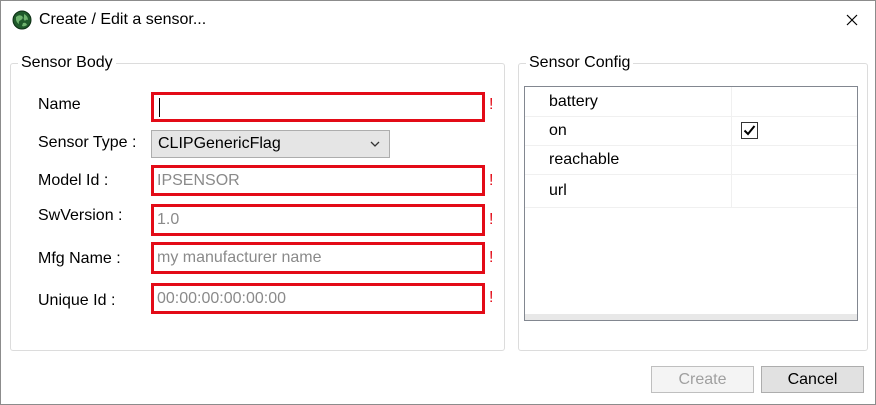  Describe the element at coordinates (239, 257) in the screenshot. I see `mfg-name-placeholder: my manufacturer name` at that location.